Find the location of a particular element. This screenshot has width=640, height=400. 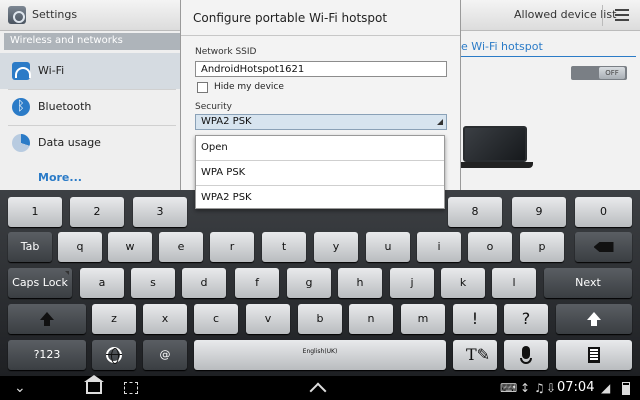

caps-lock-label: Caps Lock is located at coordinates (40, 282).